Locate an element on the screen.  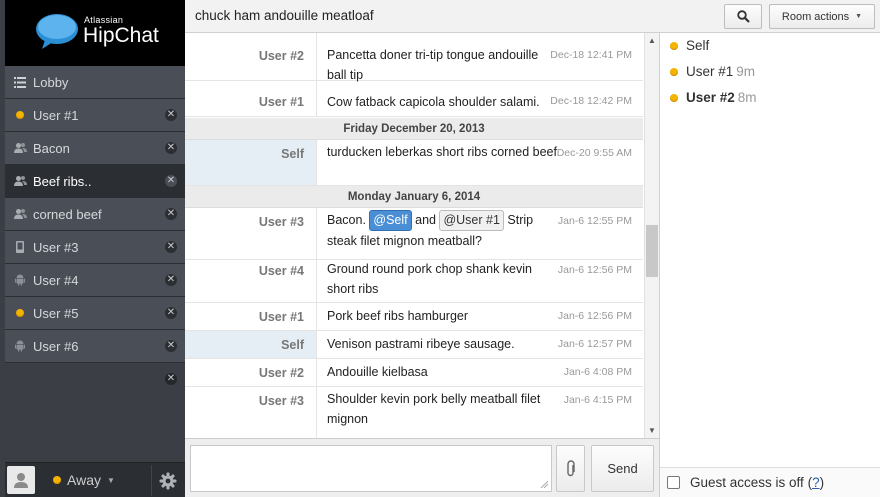
nav-item-user-3: User #3 ✕ is located at coordinates (95, 247).